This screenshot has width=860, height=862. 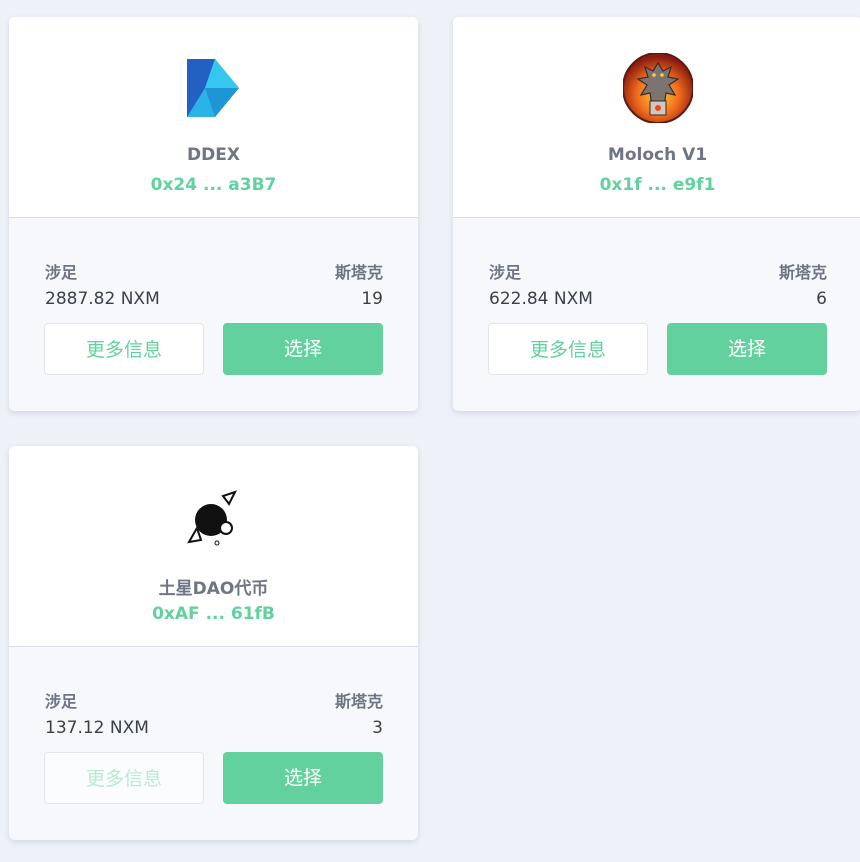 What do you see at coordinates (213, 589) in the screenshot?
I see `protocol-name: 土星DAO代币` at bounding box center [213, 589].